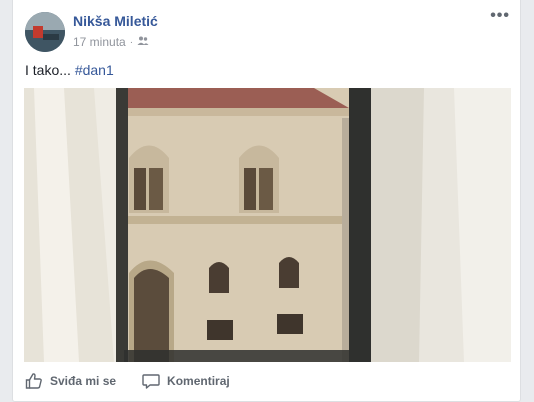  Describe the element at coordinates (127, 381) in the screenshot. I see `post-actions: Sviđa mi se Komentiraj` at that location.